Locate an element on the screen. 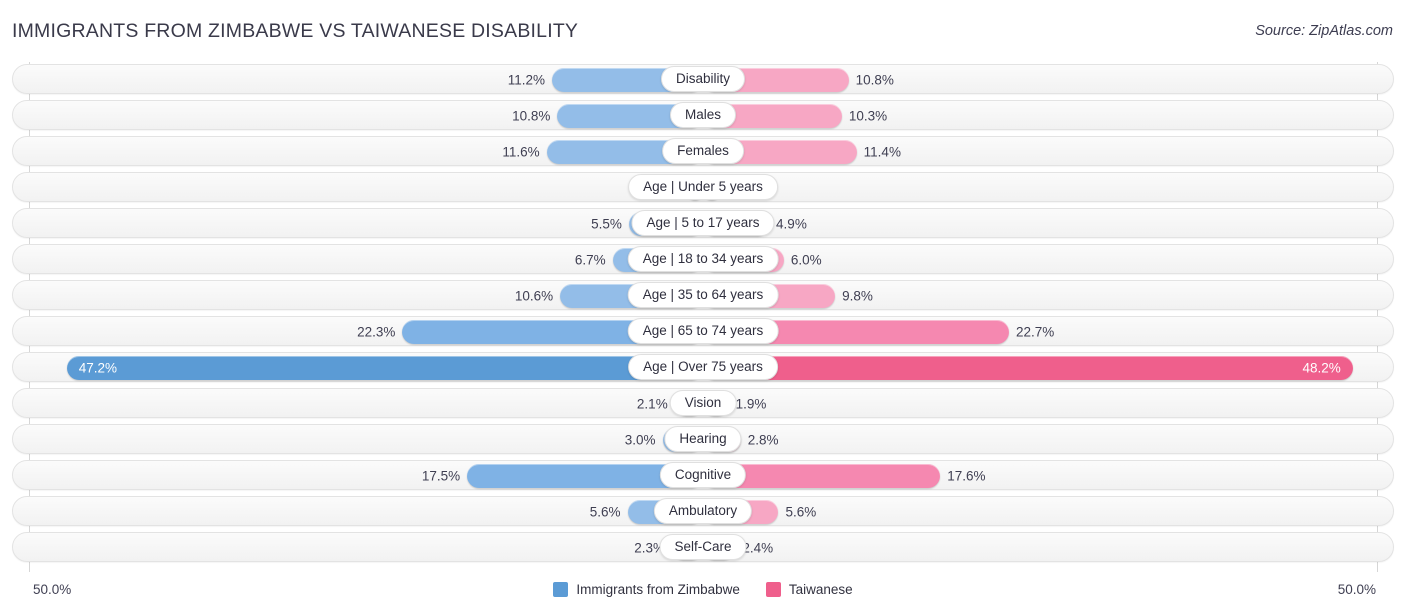 The image size is (1406, 612). category-label: Age | 35 to 64 years is located at coordinates (703, 295).